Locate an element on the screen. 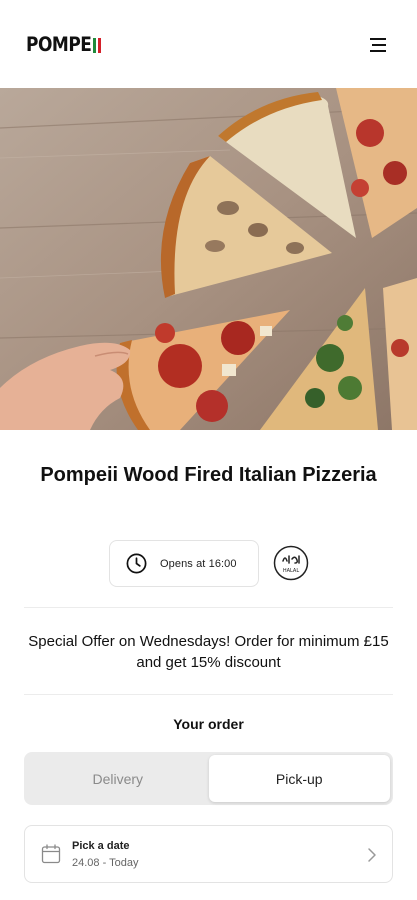 The width and height of the screenshot is (417, 900). halal-badge-text: HALAL is located at coordinates (291, 571).